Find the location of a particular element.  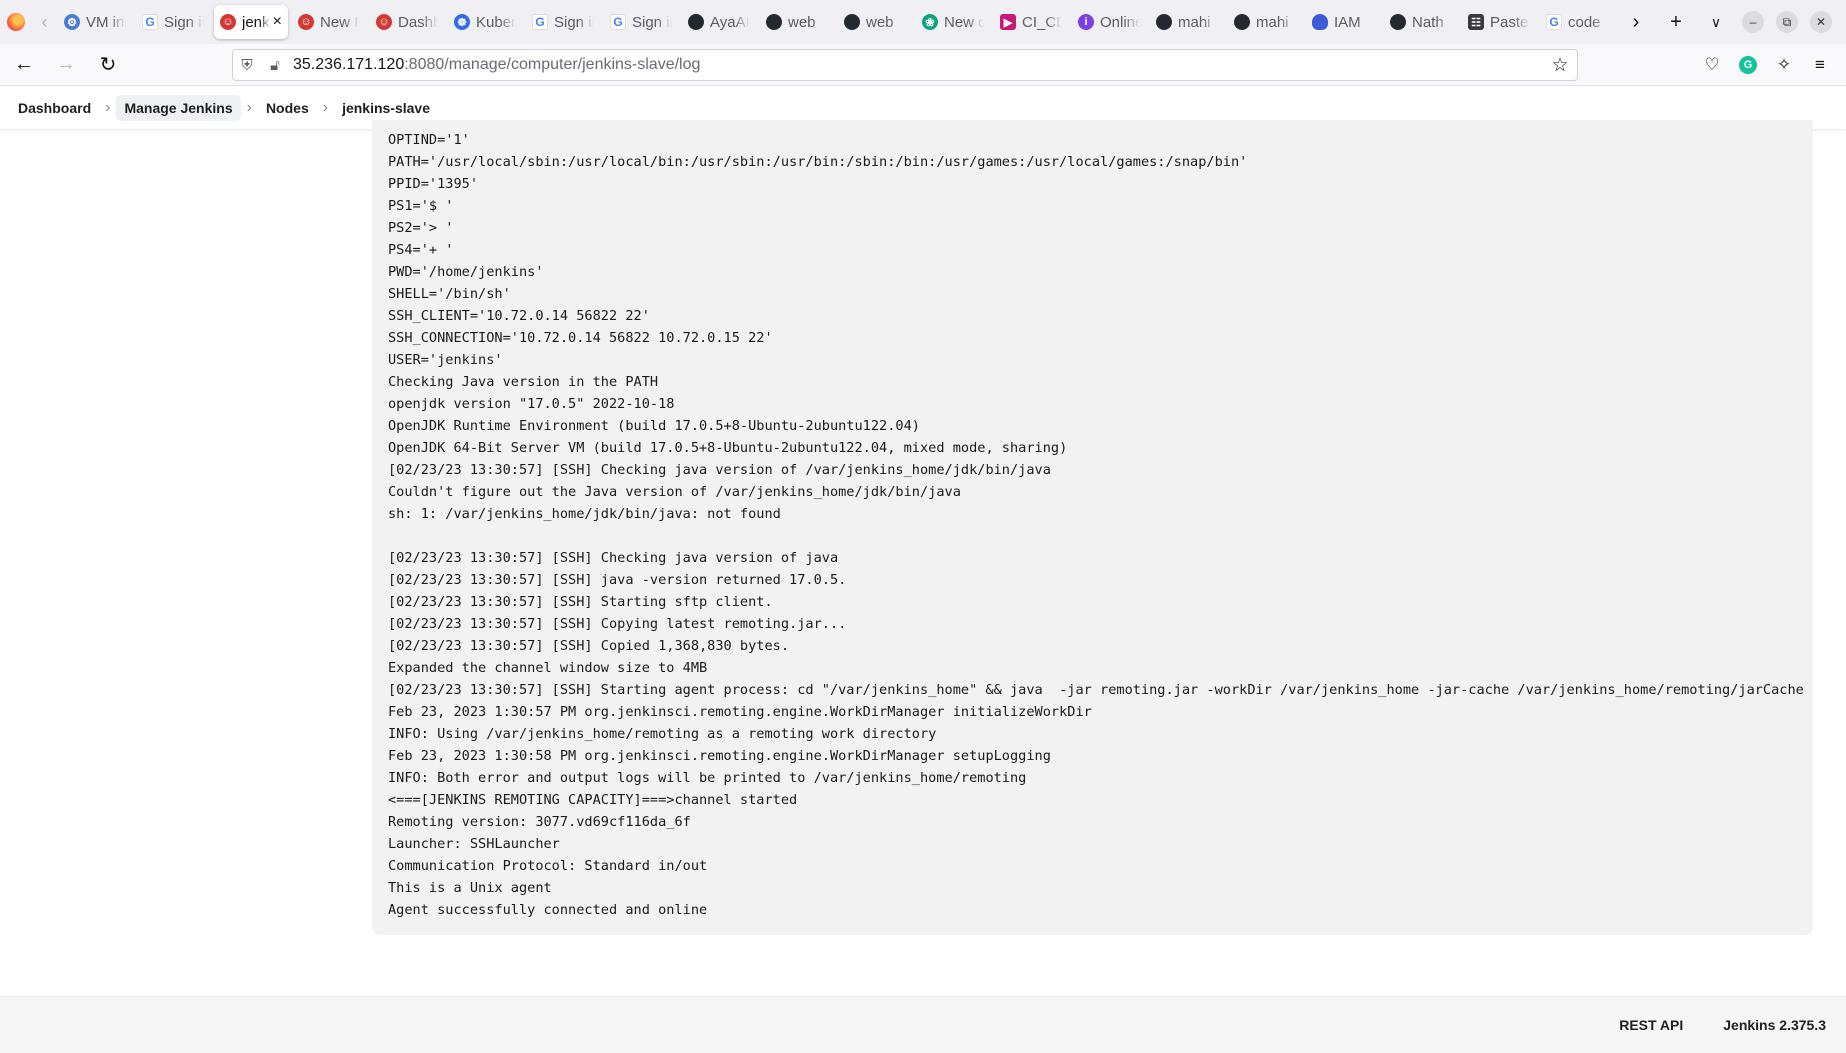

log-line: openjdk version "17.0.5" 2022-10-18 is located at coordinates (531, 404).